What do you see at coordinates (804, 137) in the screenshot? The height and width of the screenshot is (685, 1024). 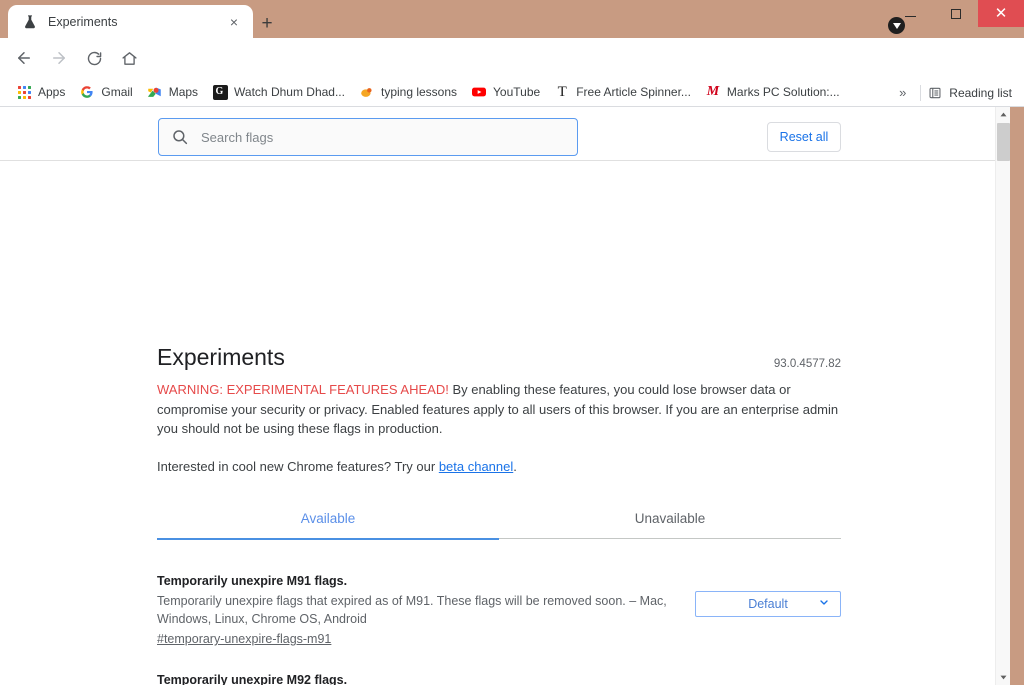 I see `reset-all-button: Reset all` at bounding box center [804, 137].